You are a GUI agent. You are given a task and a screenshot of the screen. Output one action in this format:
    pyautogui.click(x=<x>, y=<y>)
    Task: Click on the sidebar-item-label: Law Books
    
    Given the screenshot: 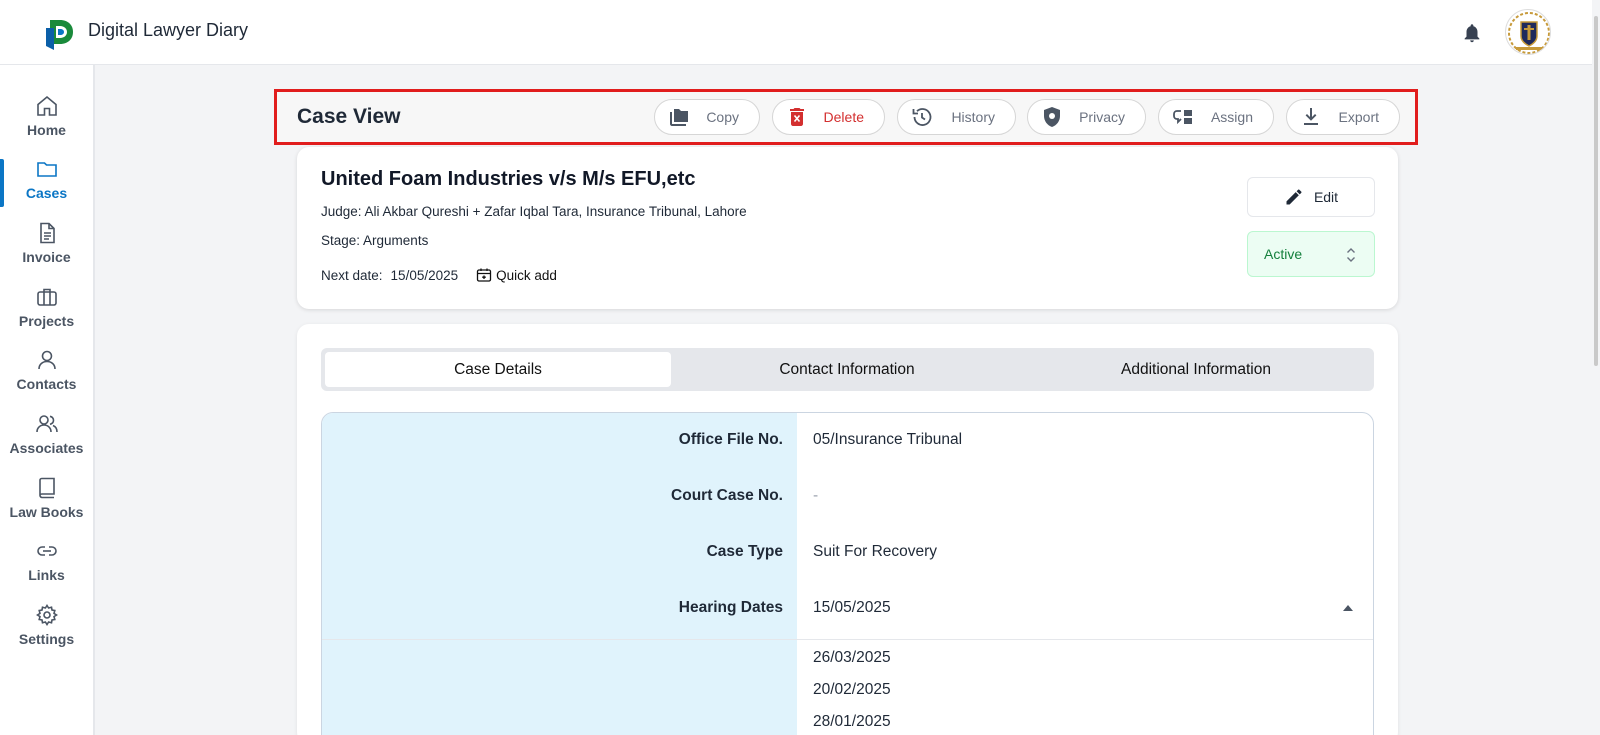 What is the action you would take?
    pyautogui.click(x=46, y=512)
    